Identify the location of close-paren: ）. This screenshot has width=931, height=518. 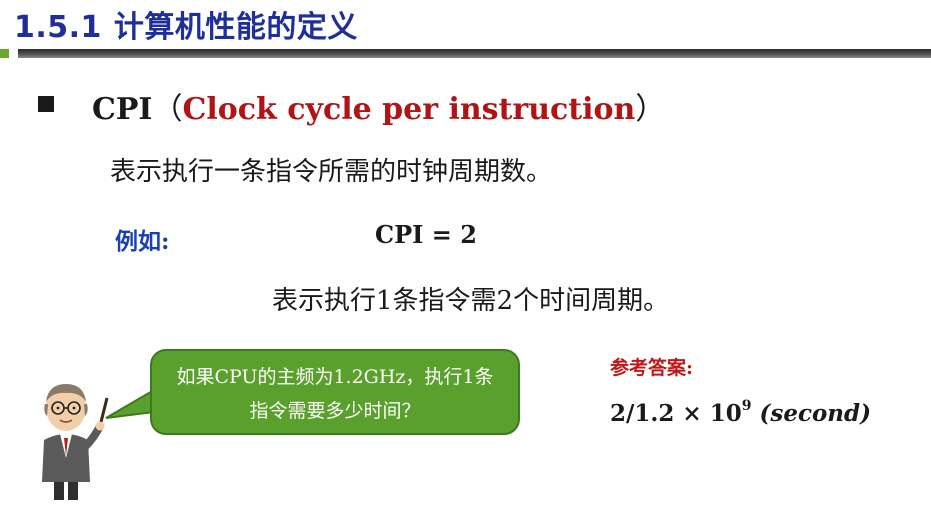
(650, 109).